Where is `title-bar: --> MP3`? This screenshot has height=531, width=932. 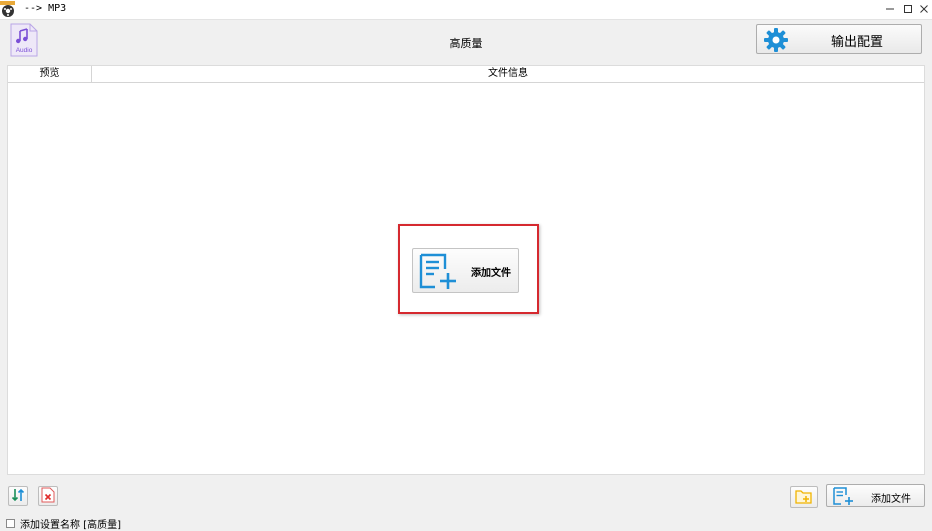
title-bar: --> MP3 is located at coordinates (466, 10).